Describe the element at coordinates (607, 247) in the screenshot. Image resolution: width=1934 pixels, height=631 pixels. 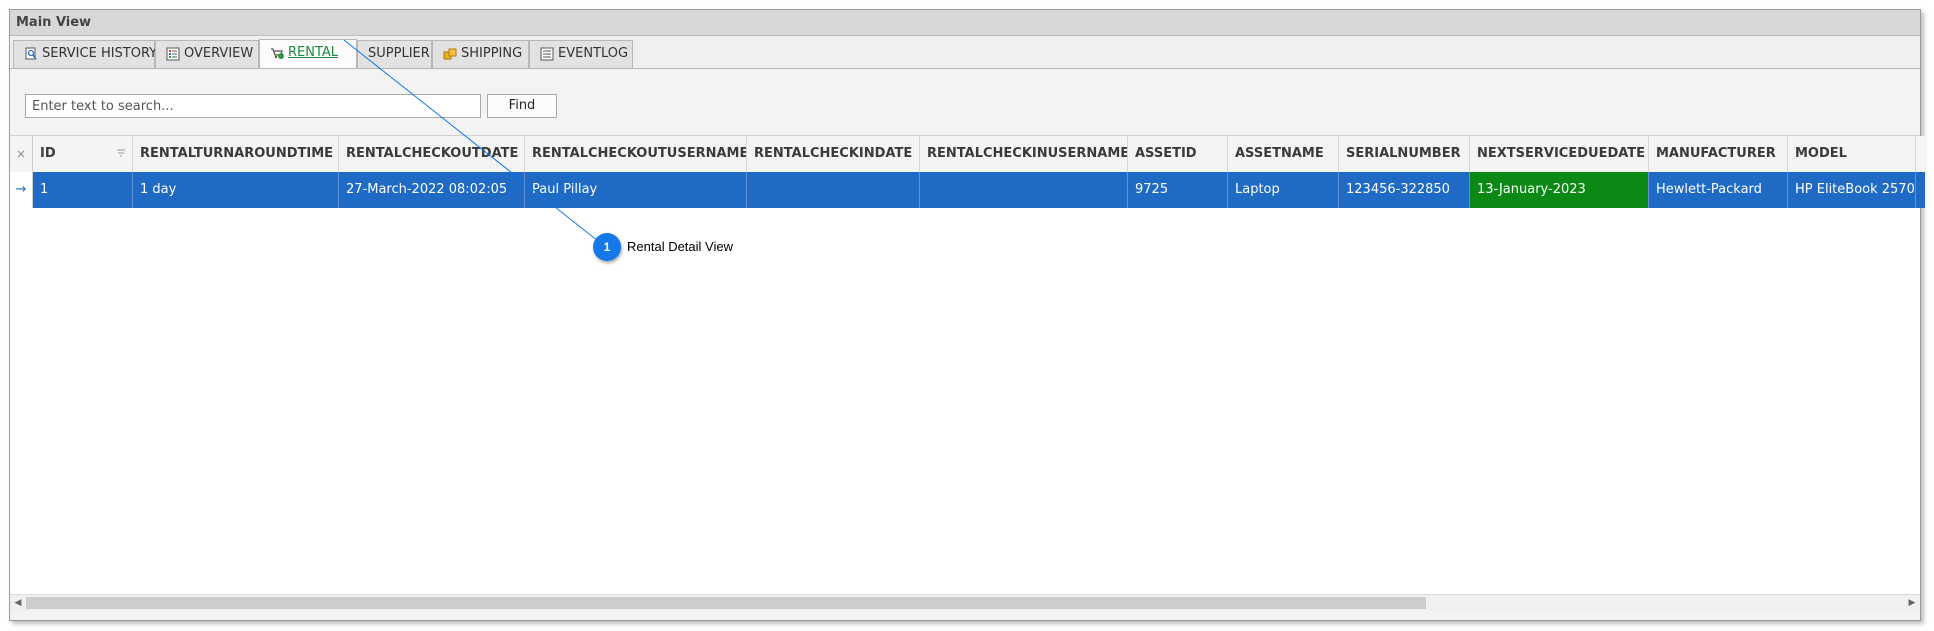
I see `callout-badge: 1` at that location.